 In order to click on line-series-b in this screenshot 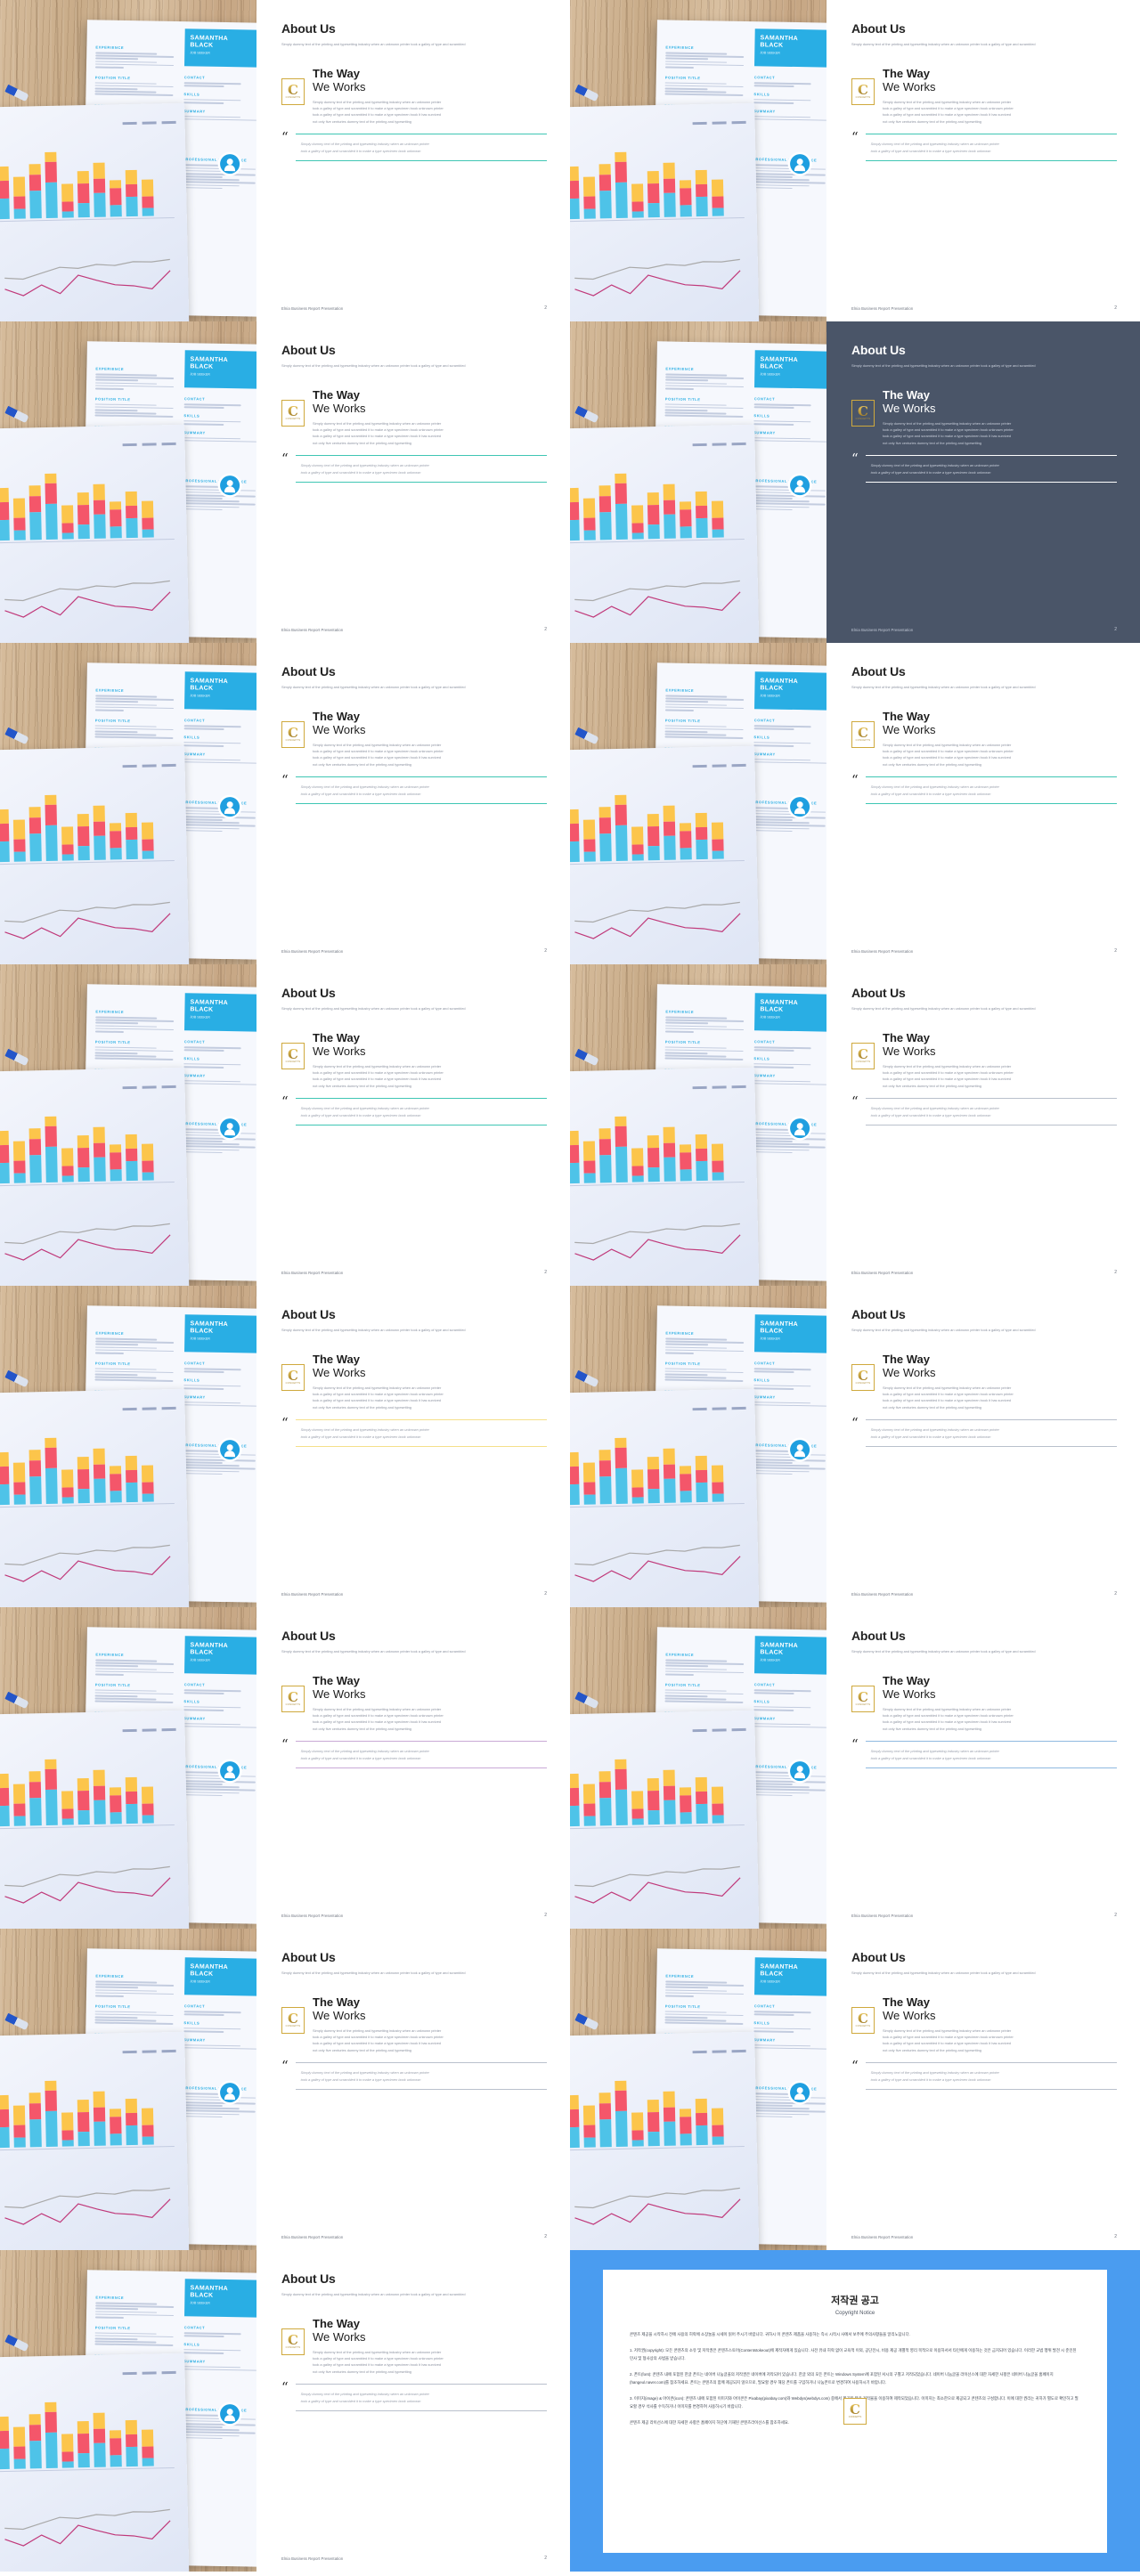, I will do `click(657, 2211)`.